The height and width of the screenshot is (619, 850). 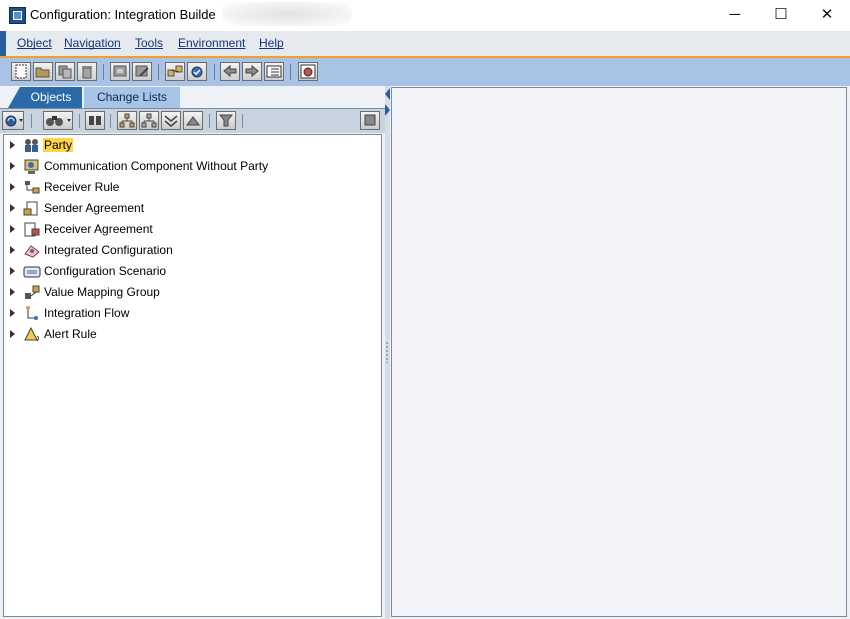 What do you see at coordinates (425, 71) in the screenshot?
I see `main-toolbar` at bounding box center [425, 71].